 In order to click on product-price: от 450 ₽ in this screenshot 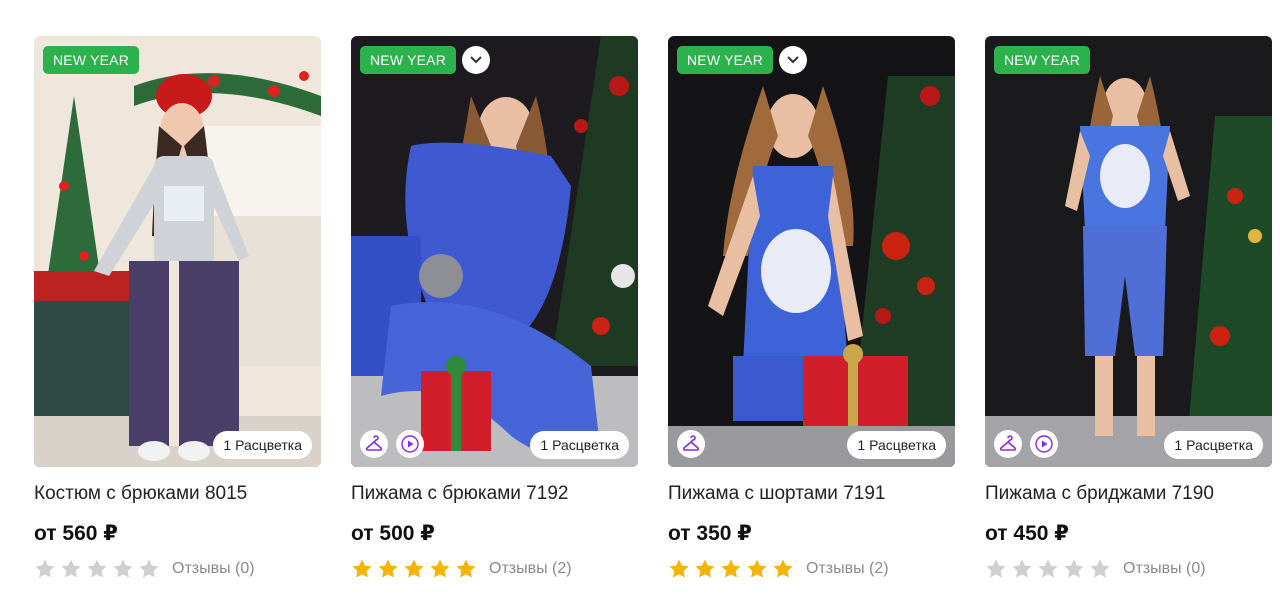, I will do `click(1027, 533)`.